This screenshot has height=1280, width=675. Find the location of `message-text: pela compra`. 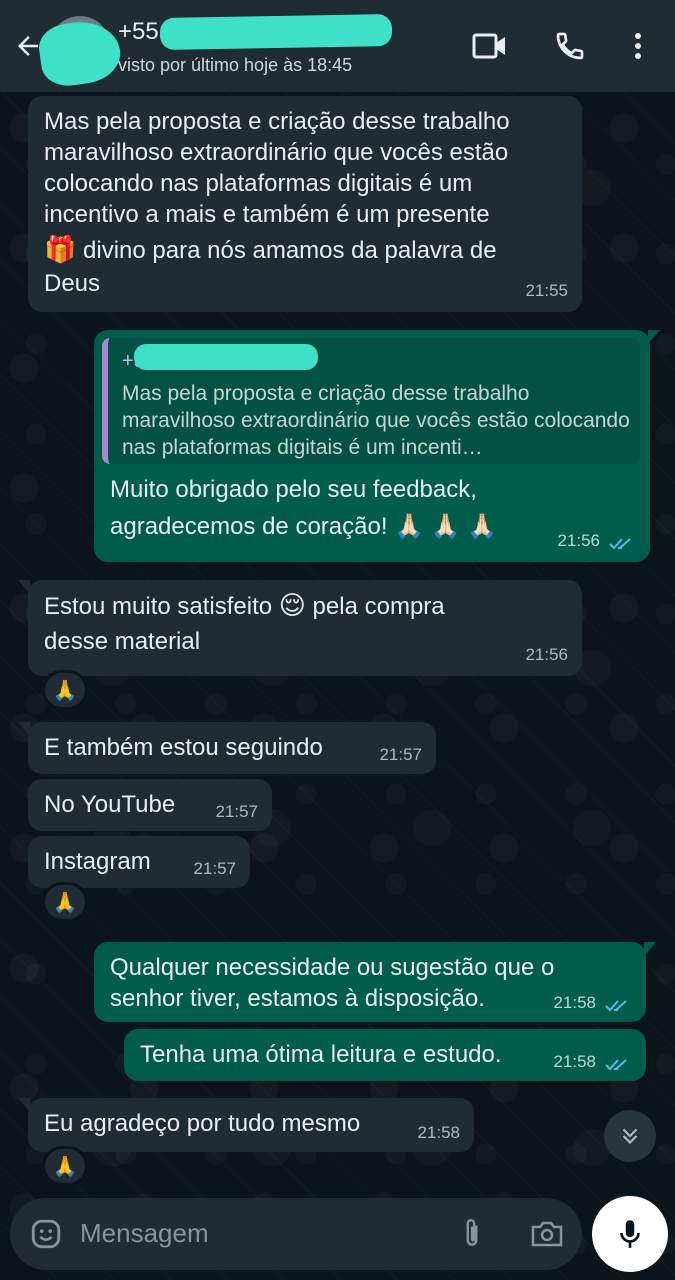

message-text: pela compra is located at coordinates (375, 606).